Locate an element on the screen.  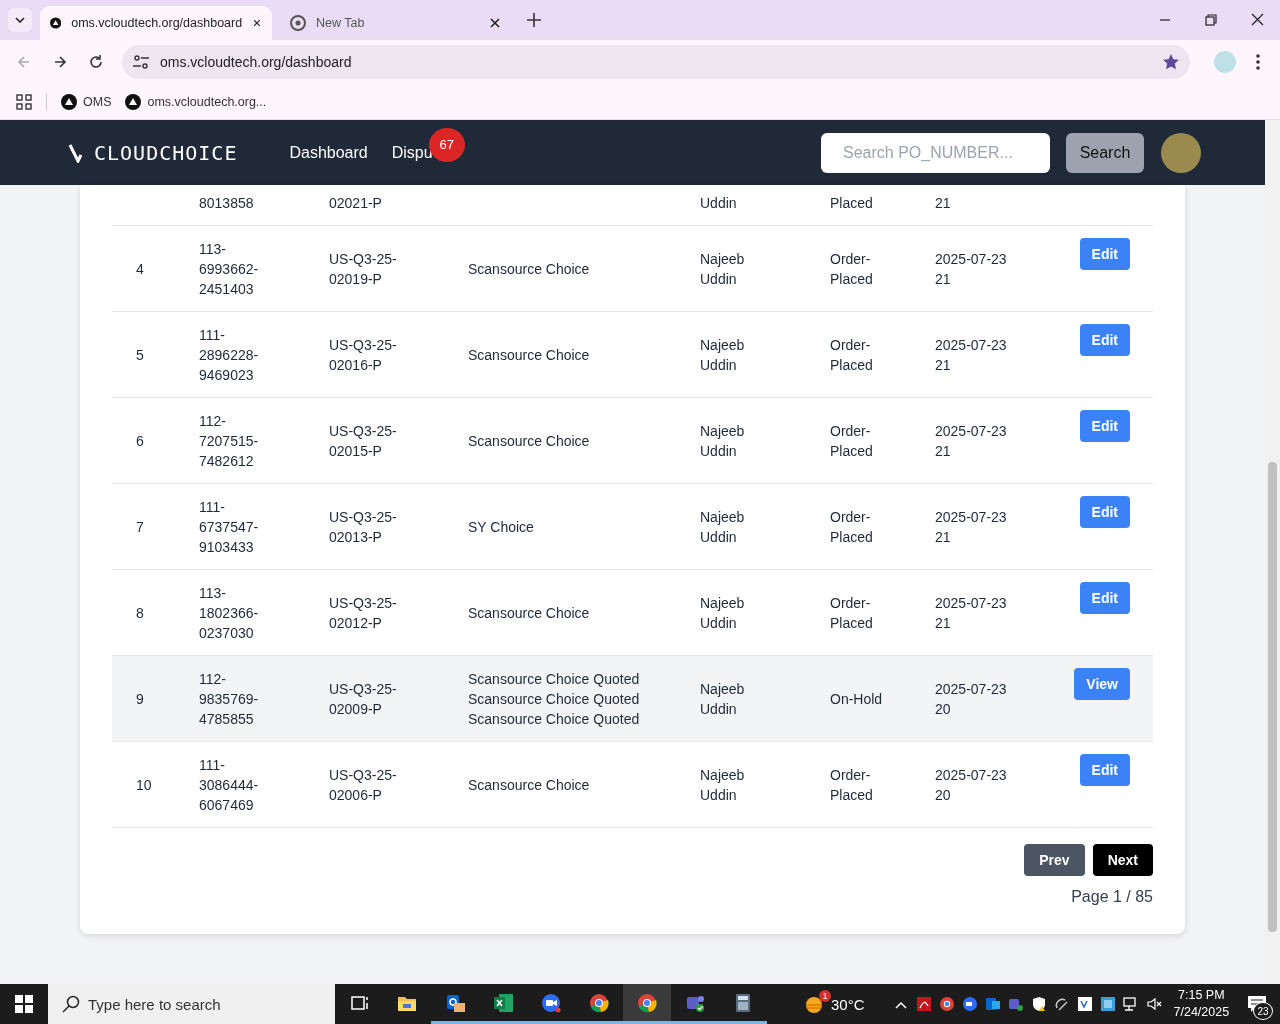
table-cell-text: US-Q3-25-02016-P is located at coordinates (363, 355).